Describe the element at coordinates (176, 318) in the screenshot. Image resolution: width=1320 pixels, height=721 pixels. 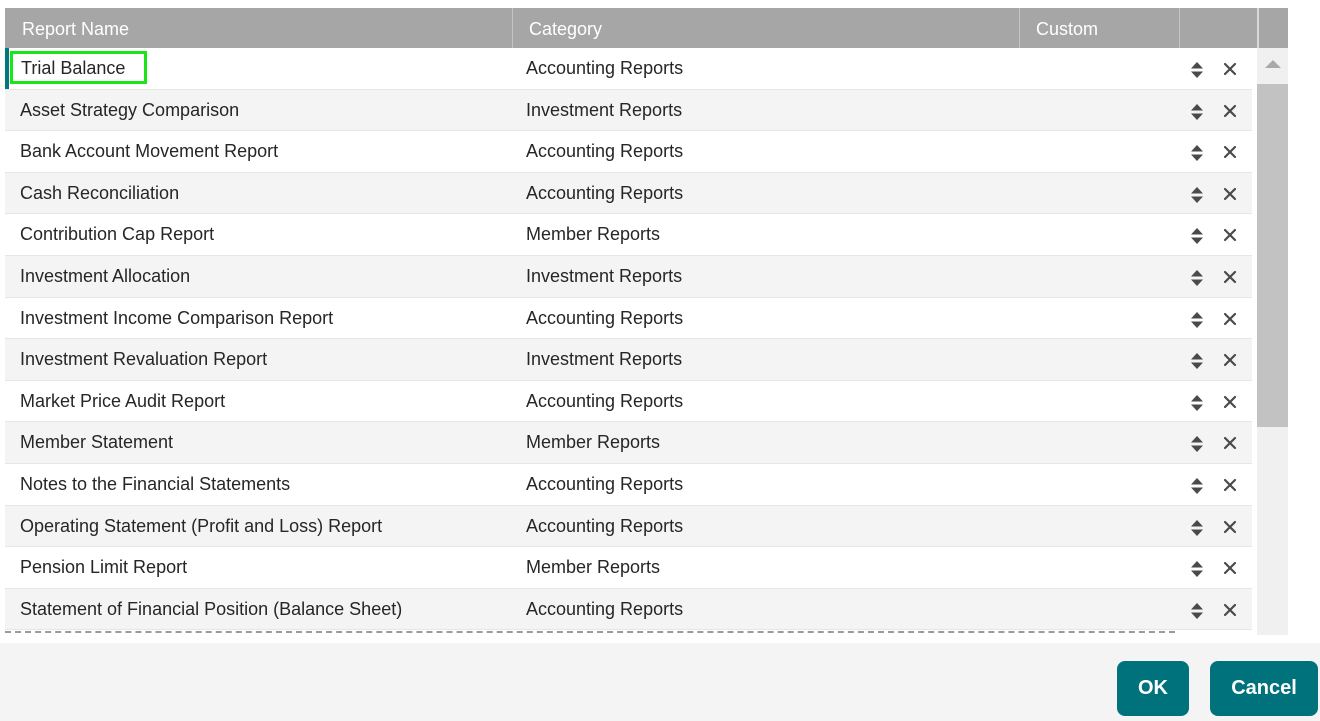
I see `report-name-cell: Investment Income Comparison Report` at that location.